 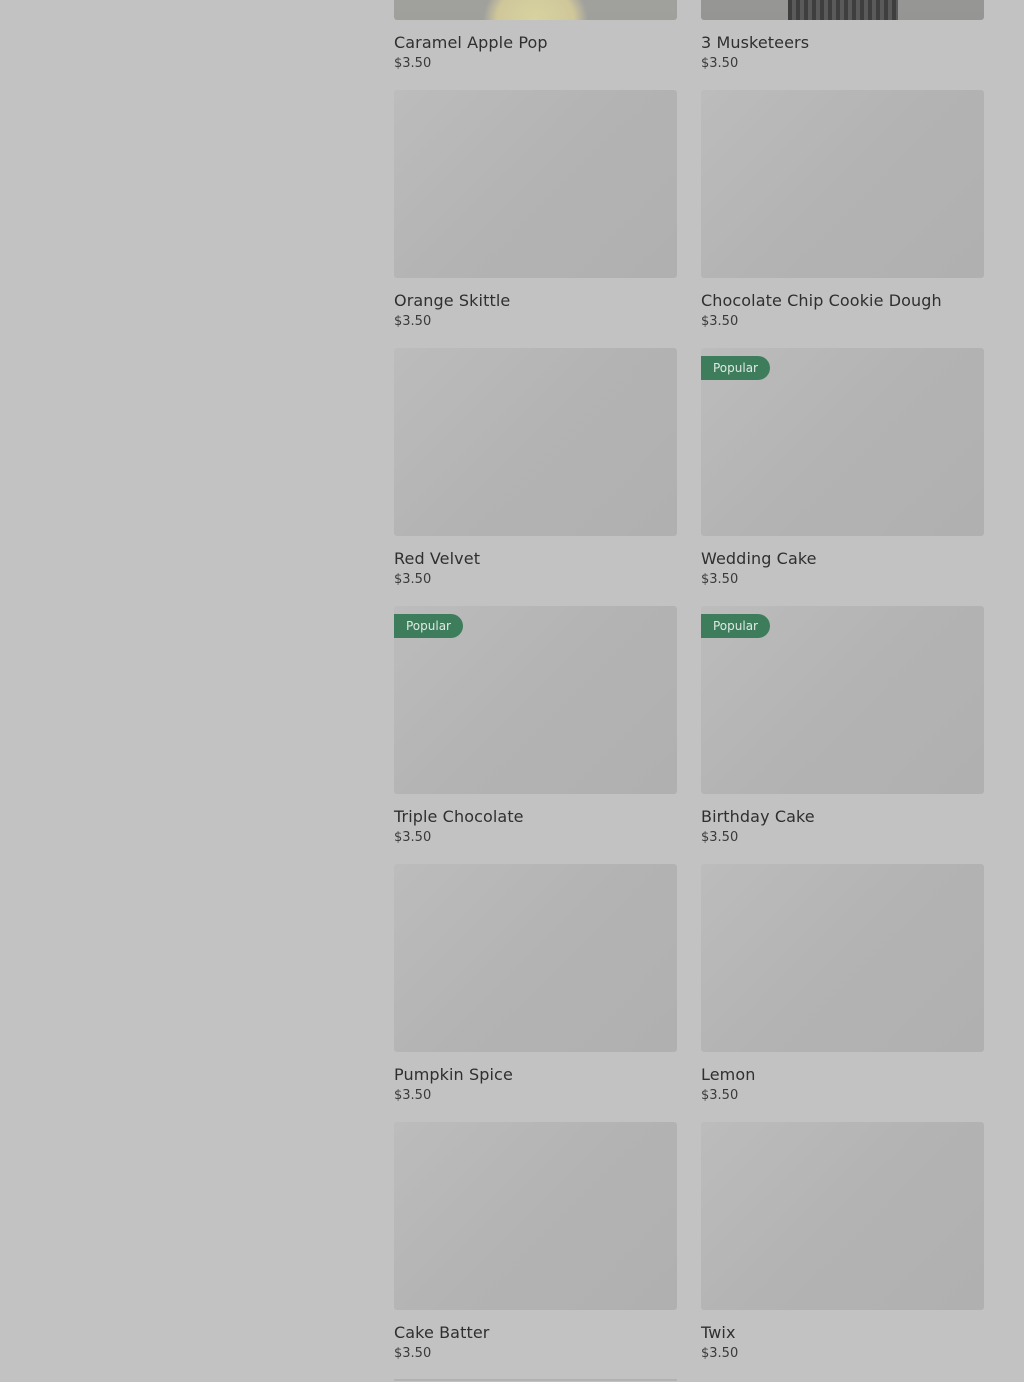 I want to click on menu-item-name: Birthday Cake, so click(x=842, y=817).